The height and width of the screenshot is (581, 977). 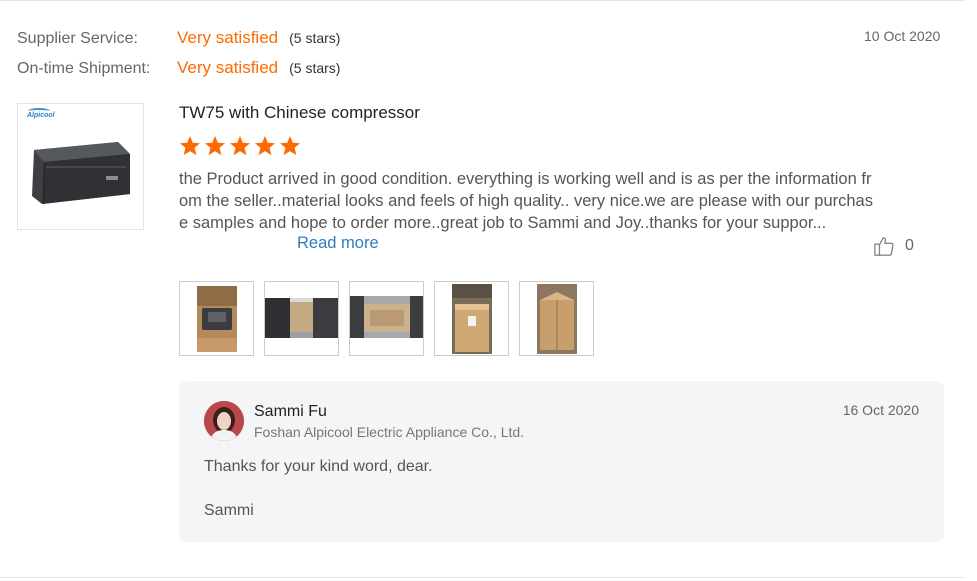 What do you see at coordinates (318, 466) in the screenshot?
I see `reply-text: Thanks for your kind word, dear.` at bounding box center [318, 466].